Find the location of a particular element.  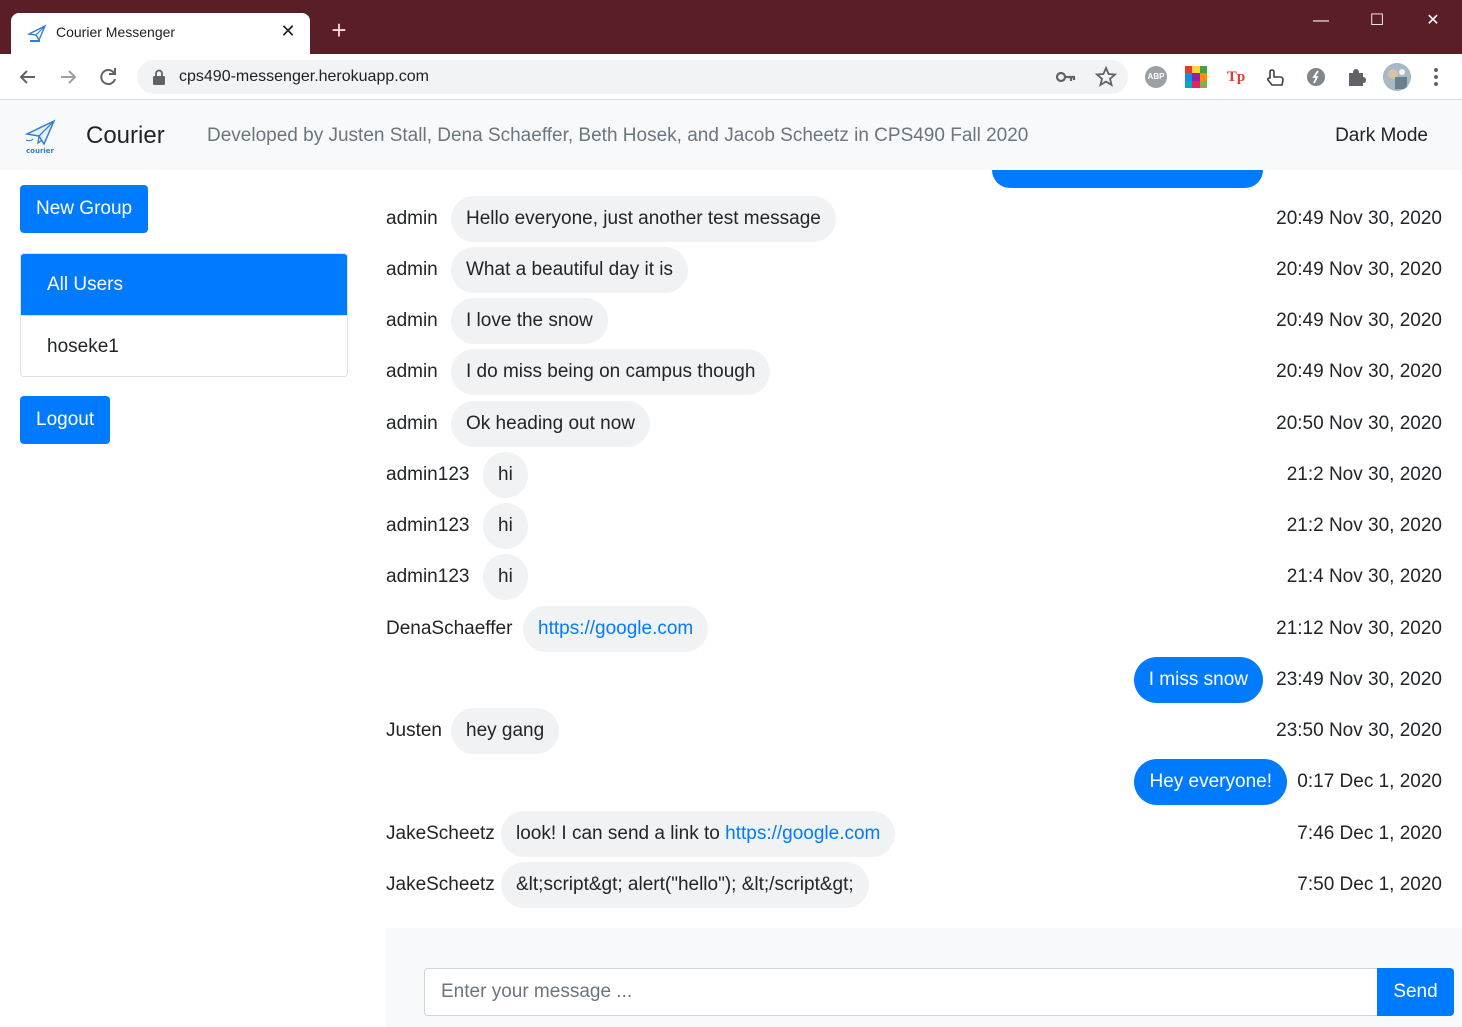

courier-logo: courier is located at coordinates (41, 135).